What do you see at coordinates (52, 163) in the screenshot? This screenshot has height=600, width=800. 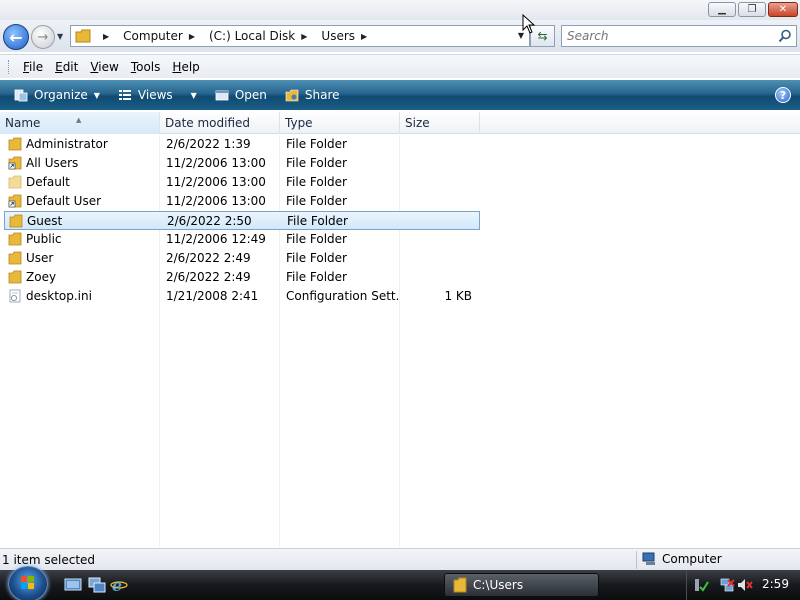 I see `file-name: All Users` at bounding box center [52, 163].